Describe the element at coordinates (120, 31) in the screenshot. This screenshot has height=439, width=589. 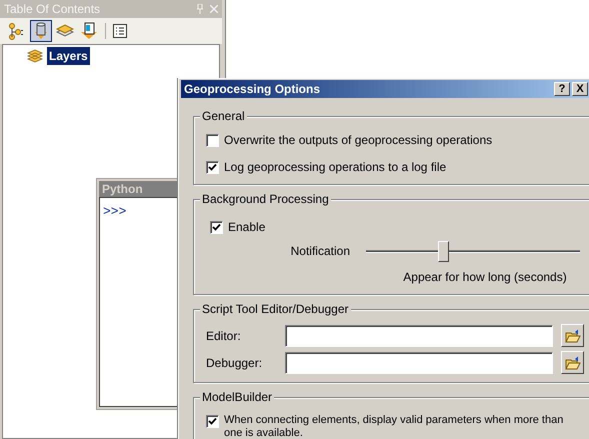
I see `options-list-icon` at that location.